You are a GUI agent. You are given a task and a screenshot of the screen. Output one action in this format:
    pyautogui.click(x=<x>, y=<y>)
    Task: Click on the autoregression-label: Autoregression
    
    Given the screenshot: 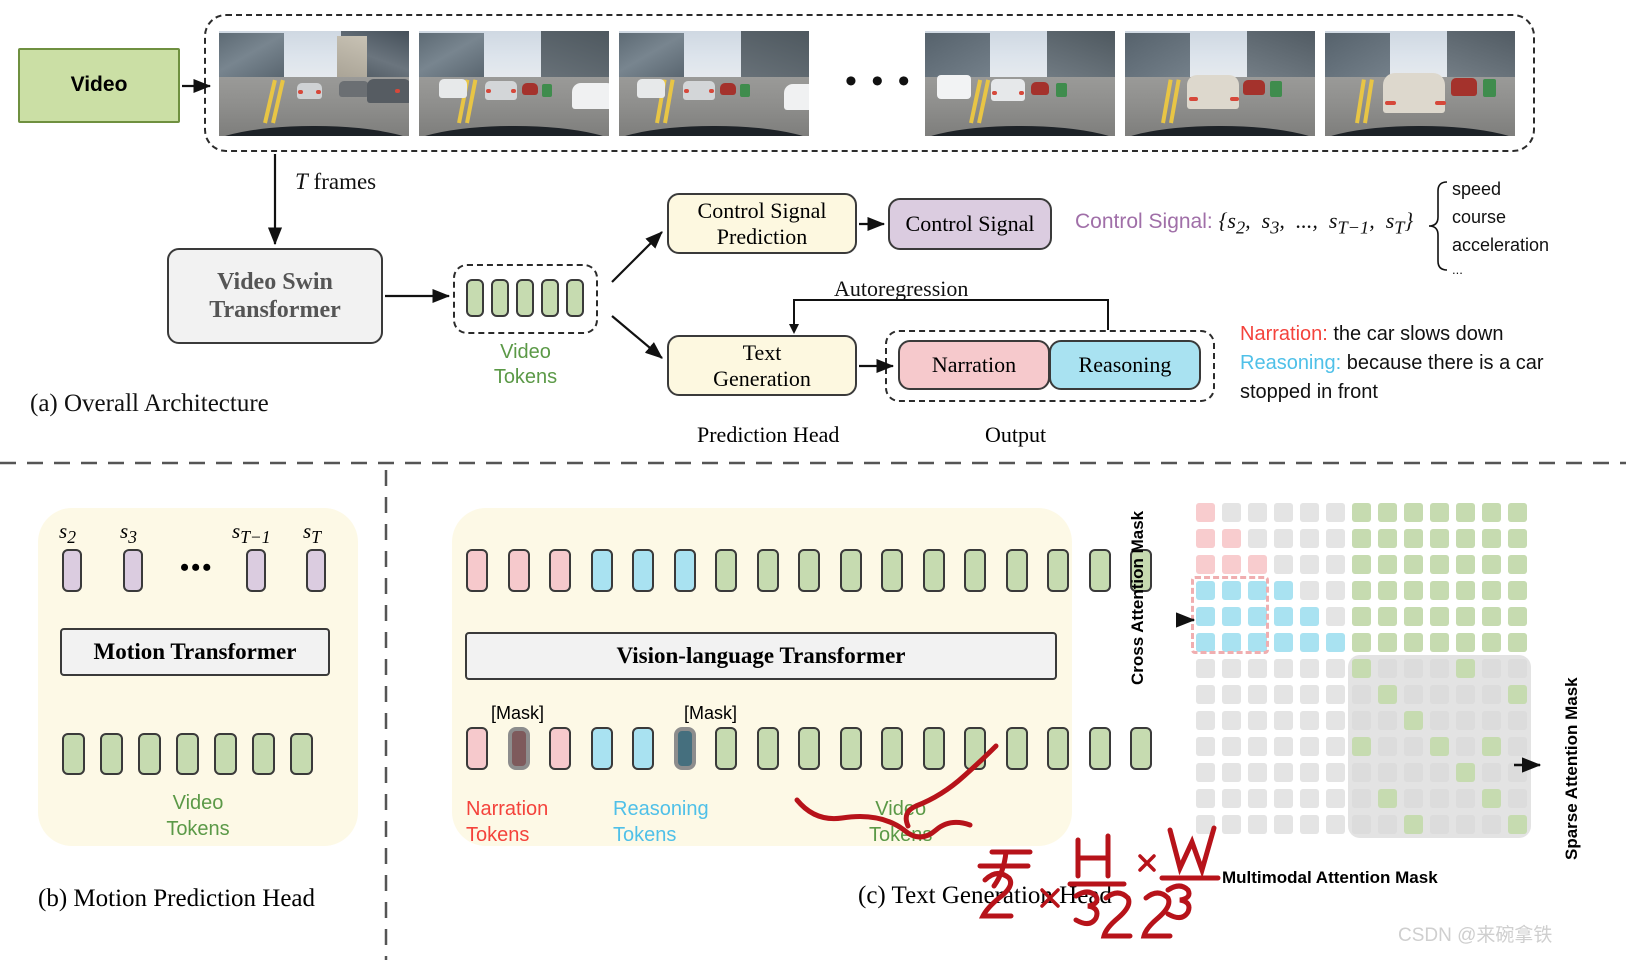 What is the action you would take?
    pyautogui.click(x=901, y=288)
    